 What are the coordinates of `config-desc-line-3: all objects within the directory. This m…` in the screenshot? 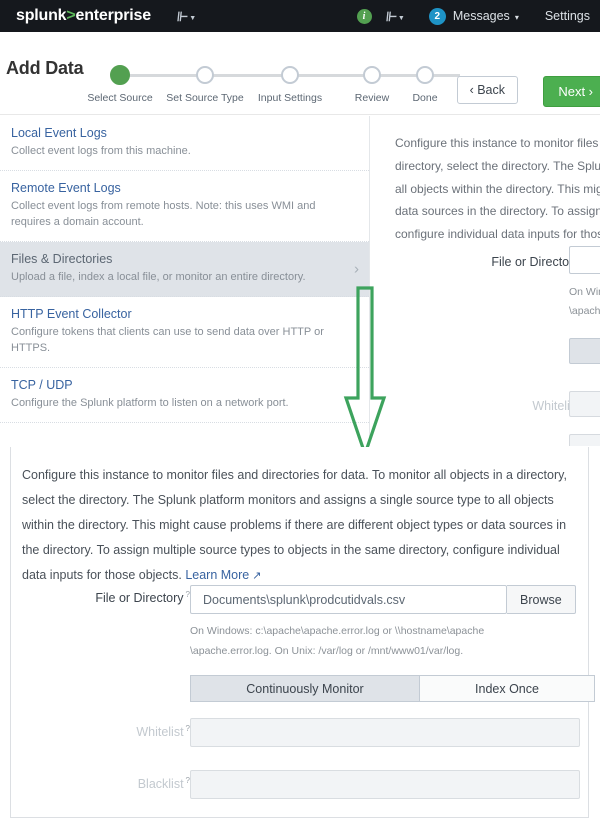 It's located at (497, 188).